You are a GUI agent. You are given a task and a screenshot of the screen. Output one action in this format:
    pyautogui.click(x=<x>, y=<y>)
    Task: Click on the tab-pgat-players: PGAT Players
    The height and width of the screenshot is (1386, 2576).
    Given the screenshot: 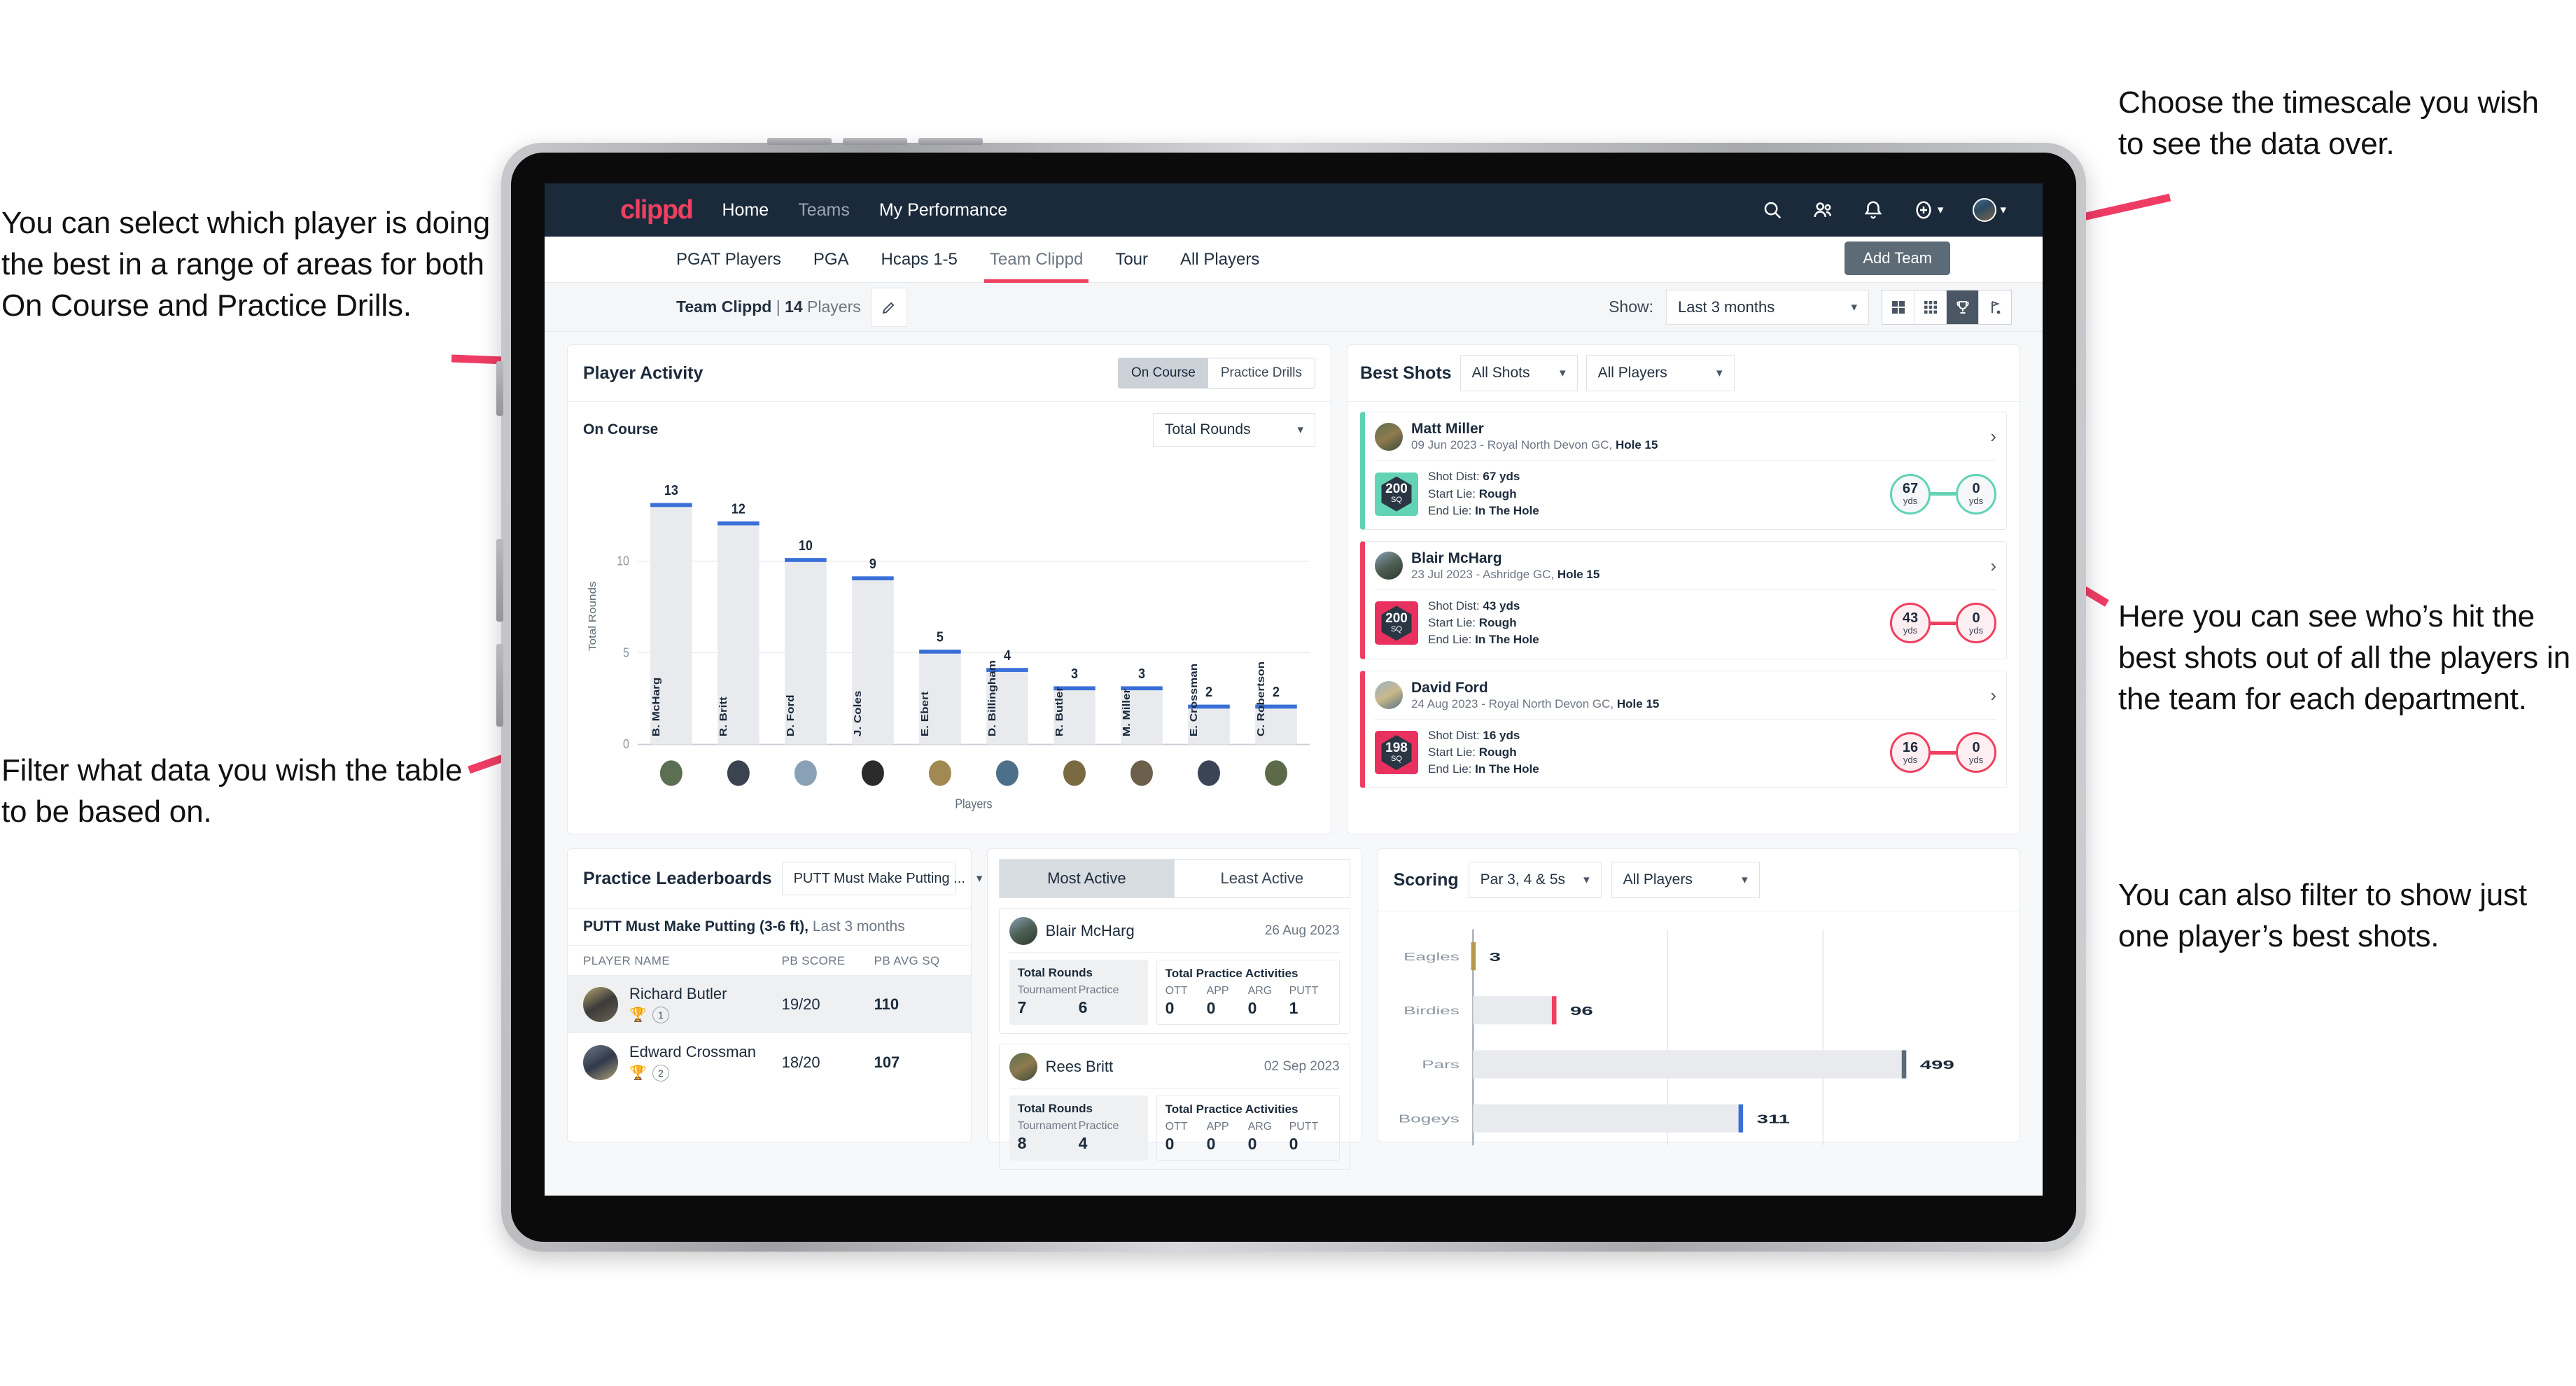 What is the action you would take?
    pyautogui.click(x=728, y=260)
    